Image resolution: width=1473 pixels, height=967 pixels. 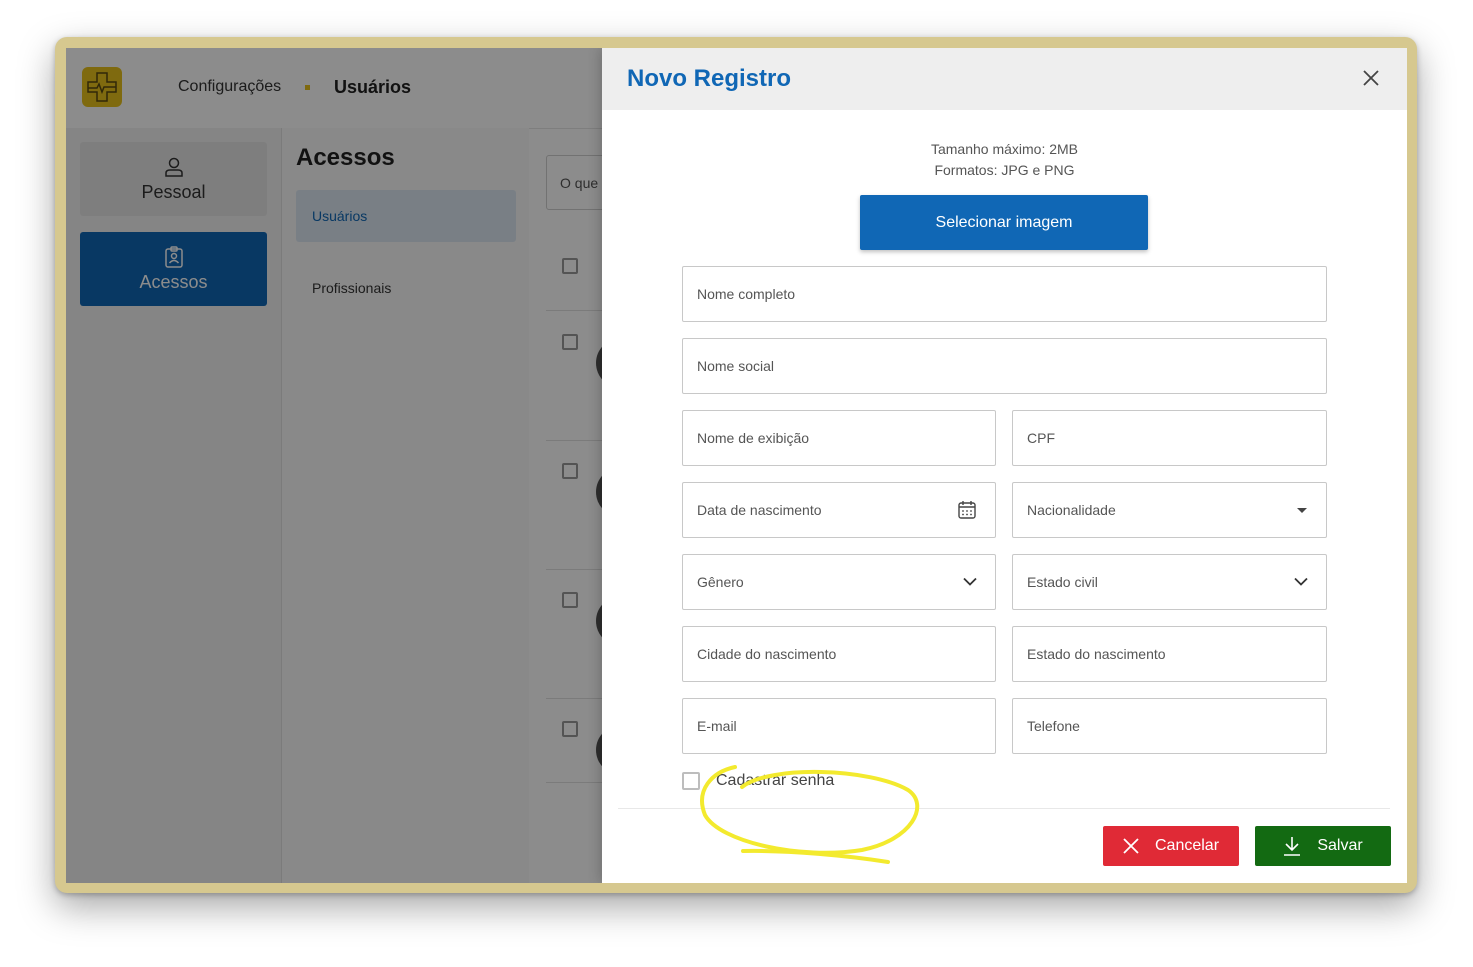 What do you see at coordinates (839, 510) in the screenshot?
I see `birth-date-field: Data de nascimento` at bounding box center [839, 510].